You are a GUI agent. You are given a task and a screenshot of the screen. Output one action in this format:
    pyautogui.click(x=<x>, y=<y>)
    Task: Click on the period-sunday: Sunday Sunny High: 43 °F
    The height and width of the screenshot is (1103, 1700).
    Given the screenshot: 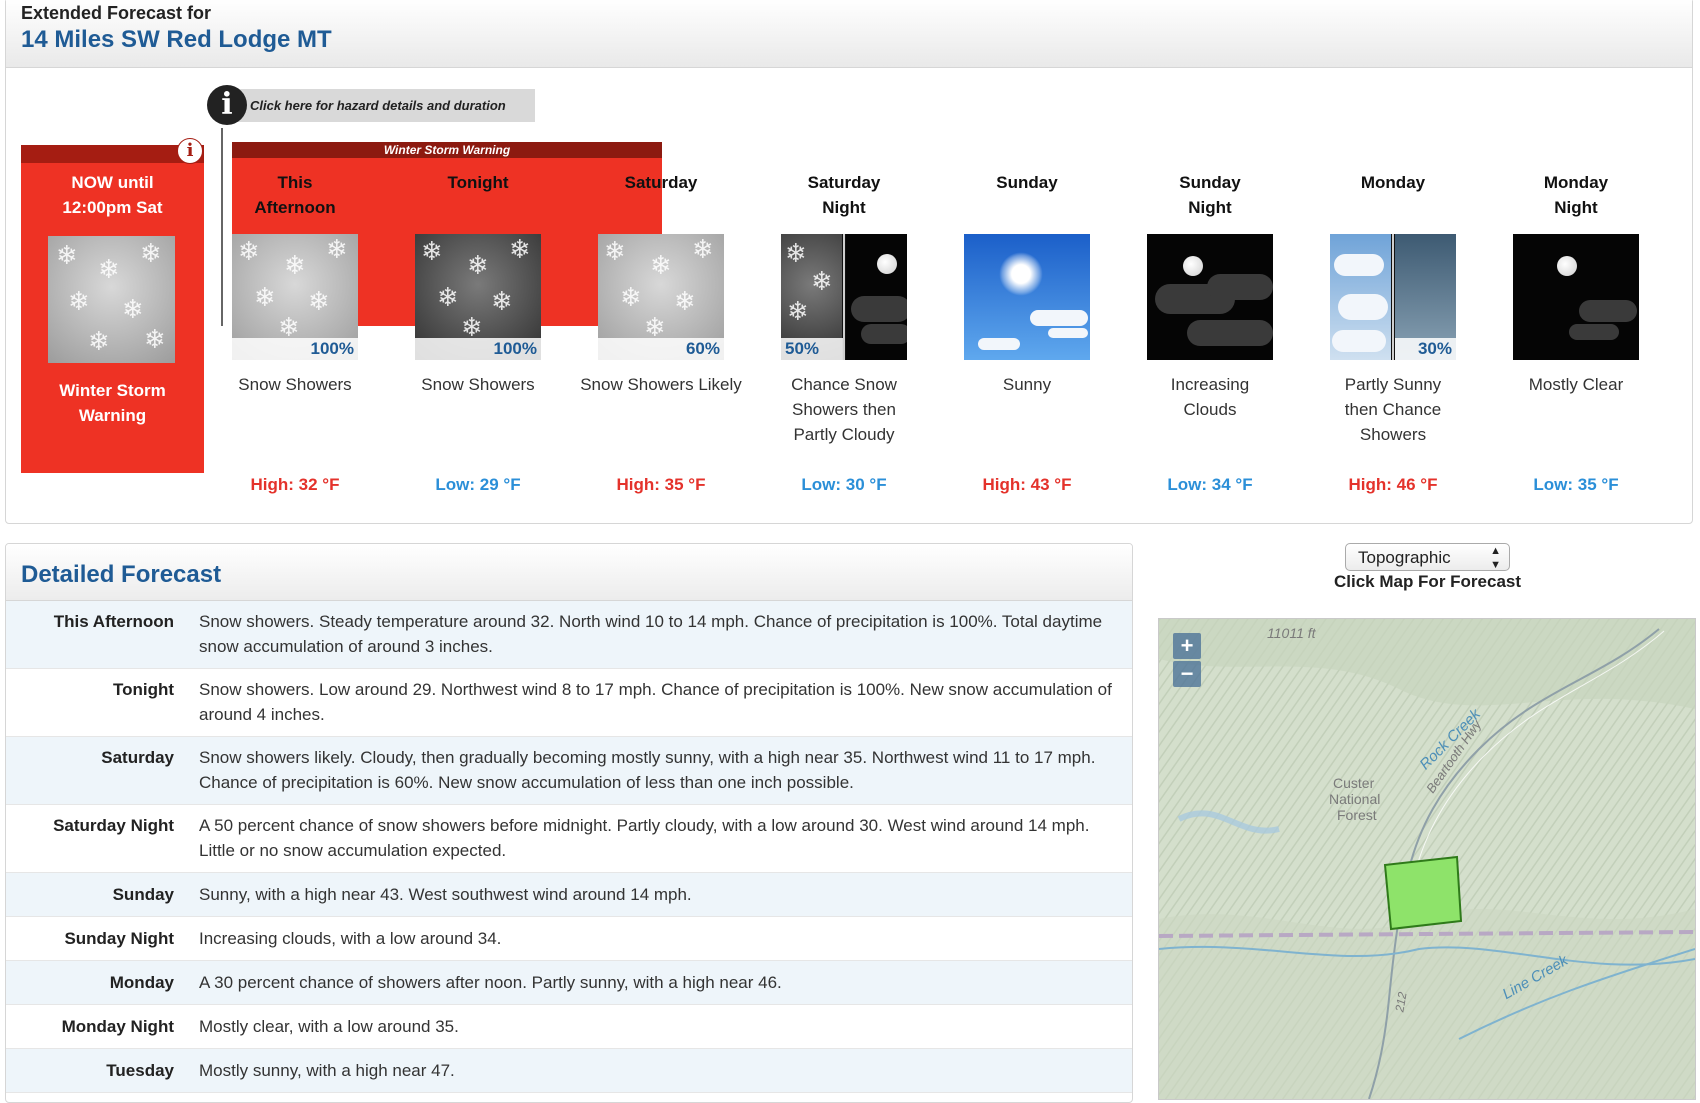 What is the action you would take?
    pyautogui.click(x=1027, y=332)
    